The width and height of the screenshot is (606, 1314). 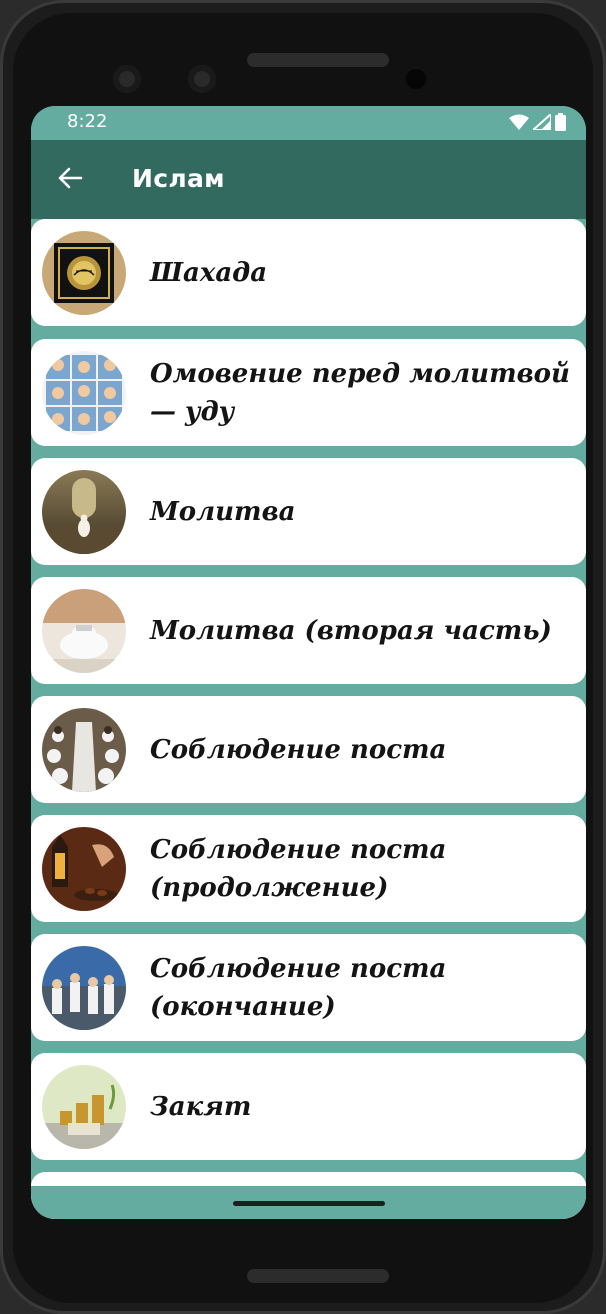 What do you see at coordinates (202, 79) in the screenshot?
I see `front-sensor` at bounding box center [202, 79].